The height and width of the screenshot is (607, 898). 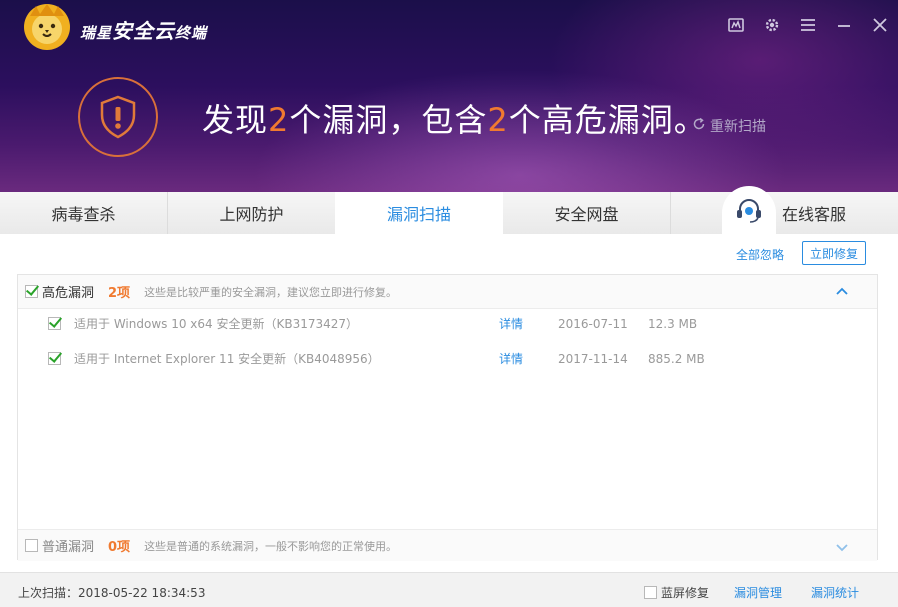 What do you see at coordinates (216, 324) in the screenshot?
I see `item-name: 适用于 Windows 10 x64 安全更新（KB3173427）` at bounding box center [216, 324].